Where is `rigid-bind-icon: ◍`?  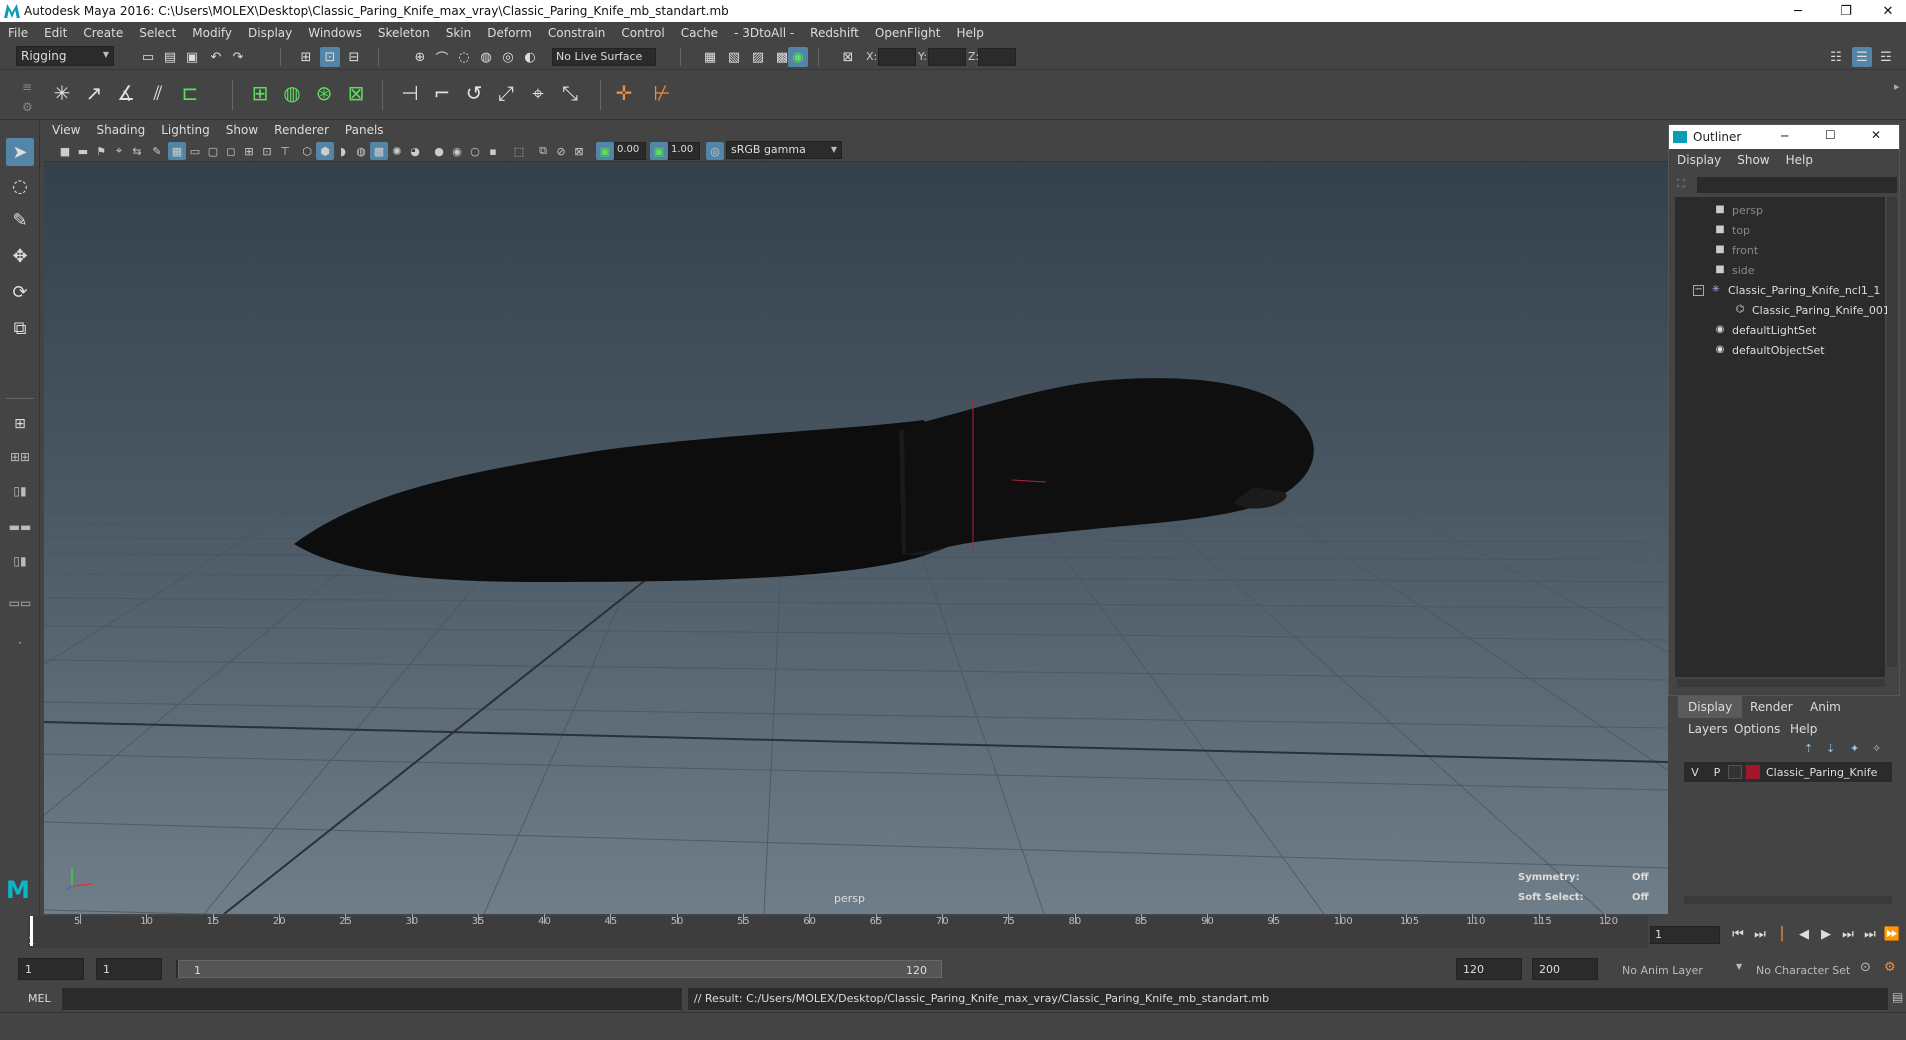 rigid-bind-icon: ◍ is located at coordinates (292, 93).